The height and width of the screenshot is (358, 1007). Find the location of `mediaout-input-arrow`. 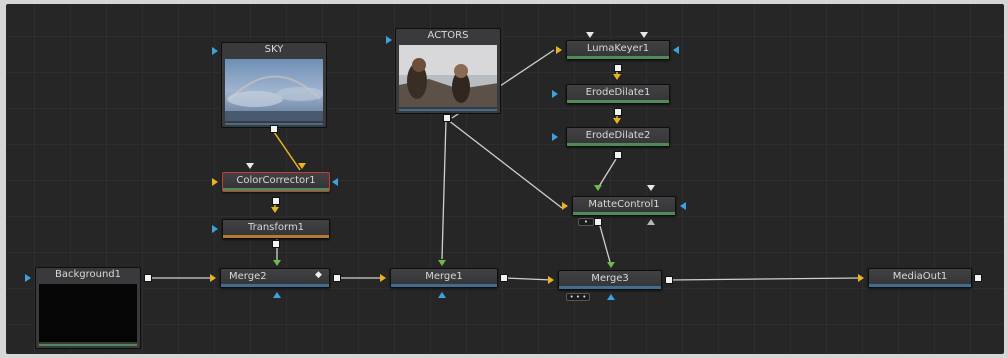

mediaout-input-arrow is located at coordinates (861, 278).